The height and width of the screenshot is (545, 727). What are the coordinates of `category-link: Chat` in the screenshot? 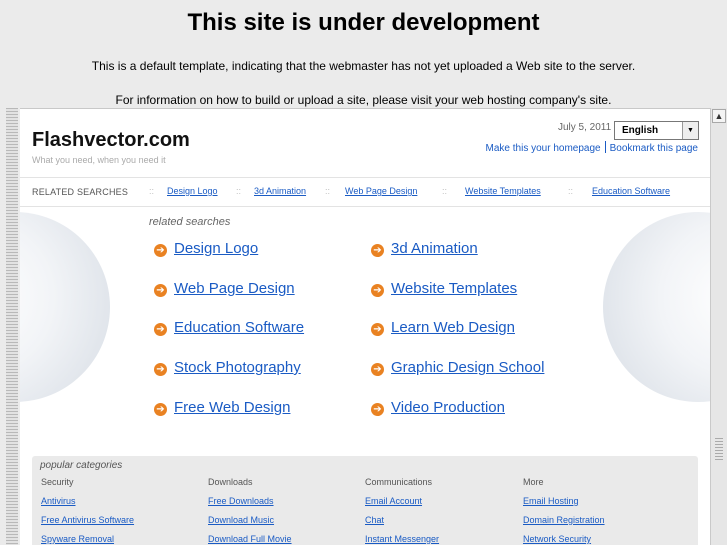 It's located at (402, 520).